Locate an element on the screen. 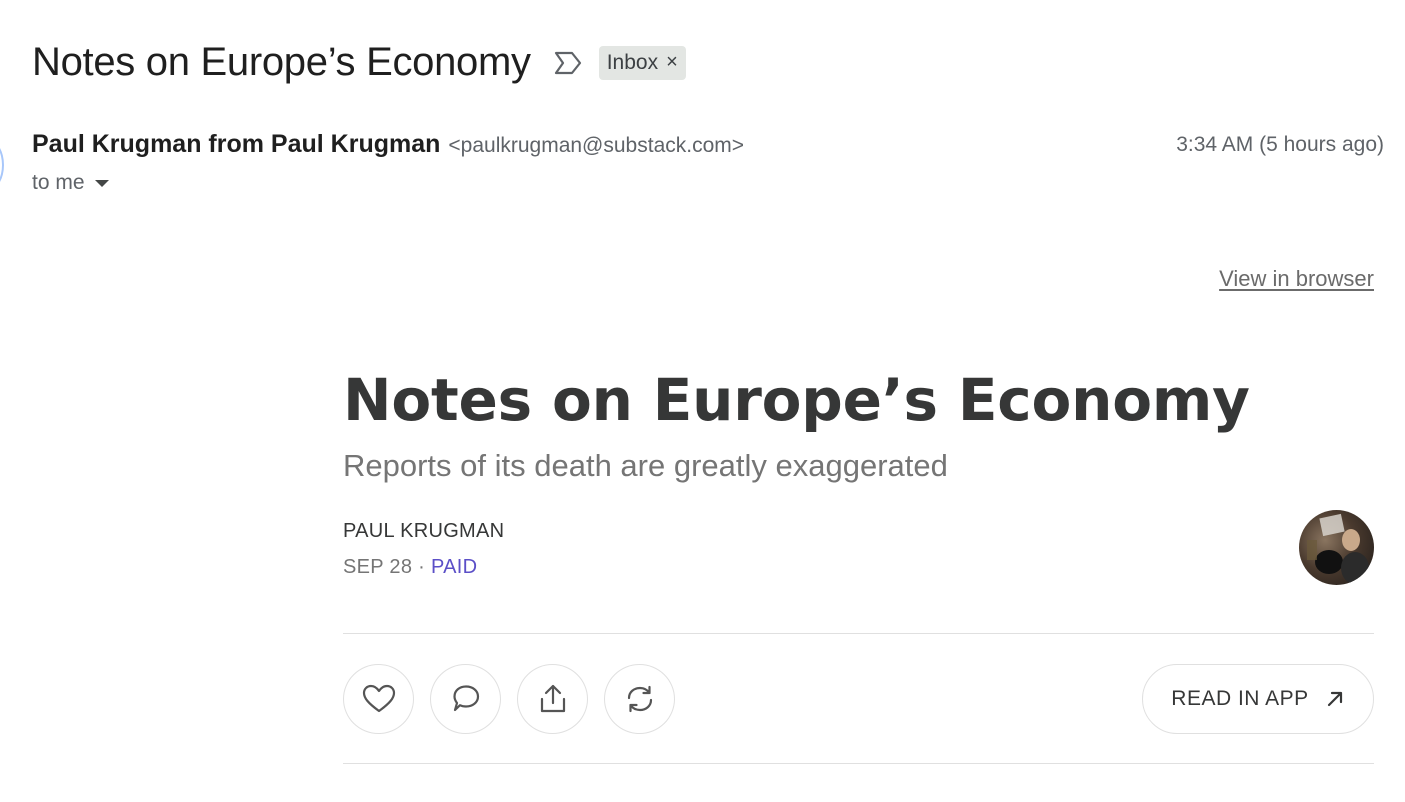 Image resolution: width=1405 pixels, height=802 pixels. recipient-text: to me is located at coordinates (58, 182).